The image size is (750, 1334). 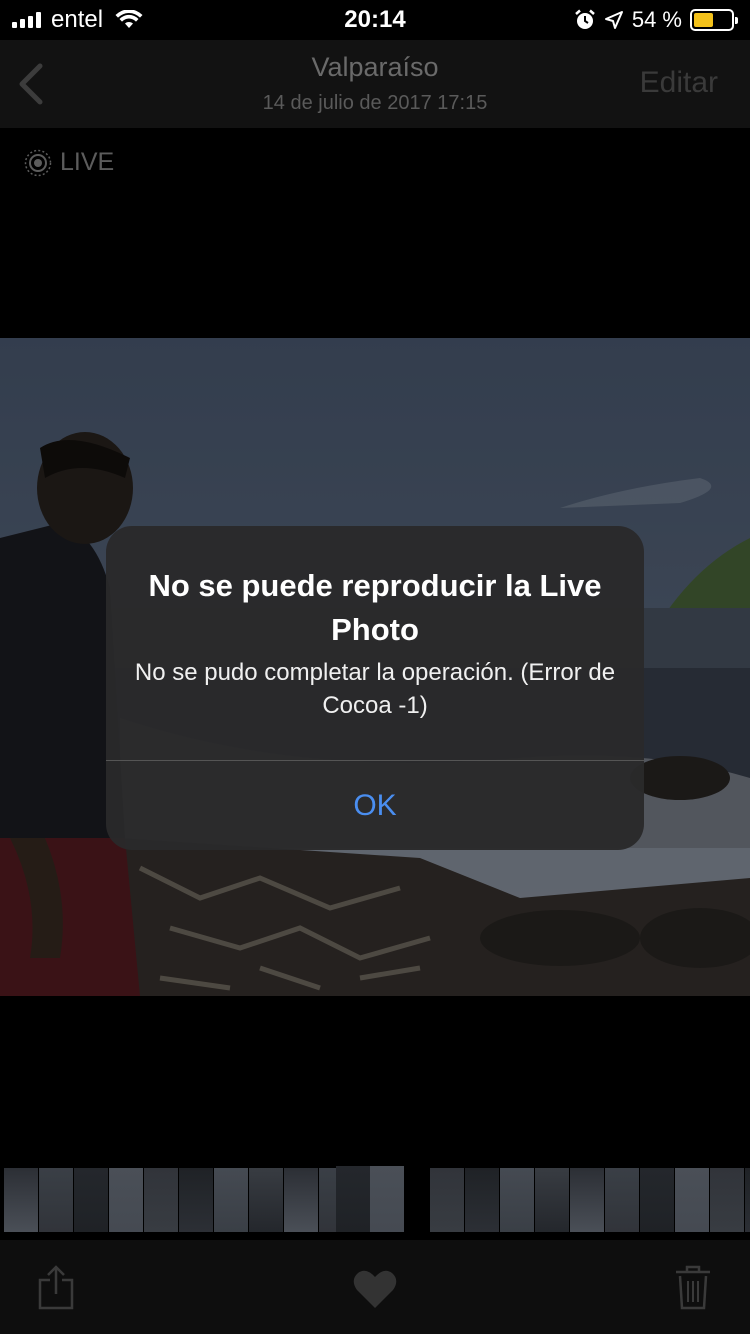 I want to click on battery-percent: 54 %, so click(x=656, y=19).